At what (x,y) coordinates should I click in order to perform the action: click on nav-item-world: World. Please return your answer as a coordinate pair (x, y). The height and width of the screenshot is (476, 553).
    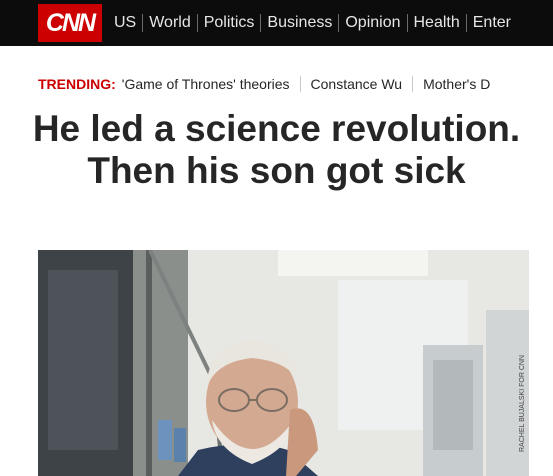
    Looking at the image, I should click on (170, 23).